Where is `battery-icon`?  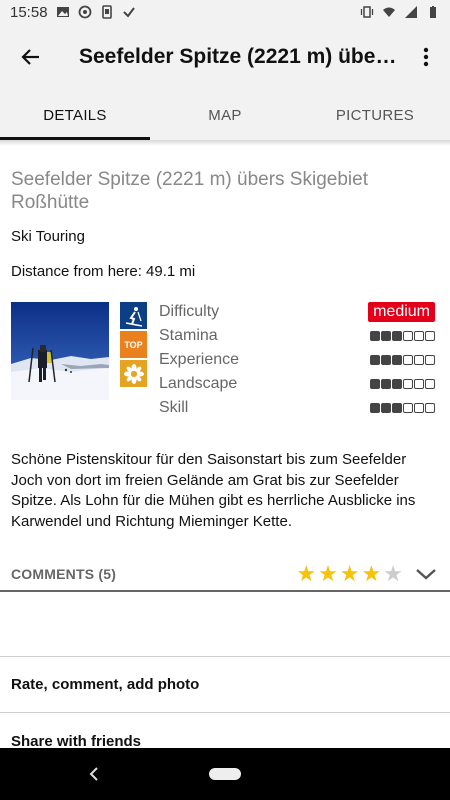 battery-icon is located at coordinates (433, 12).